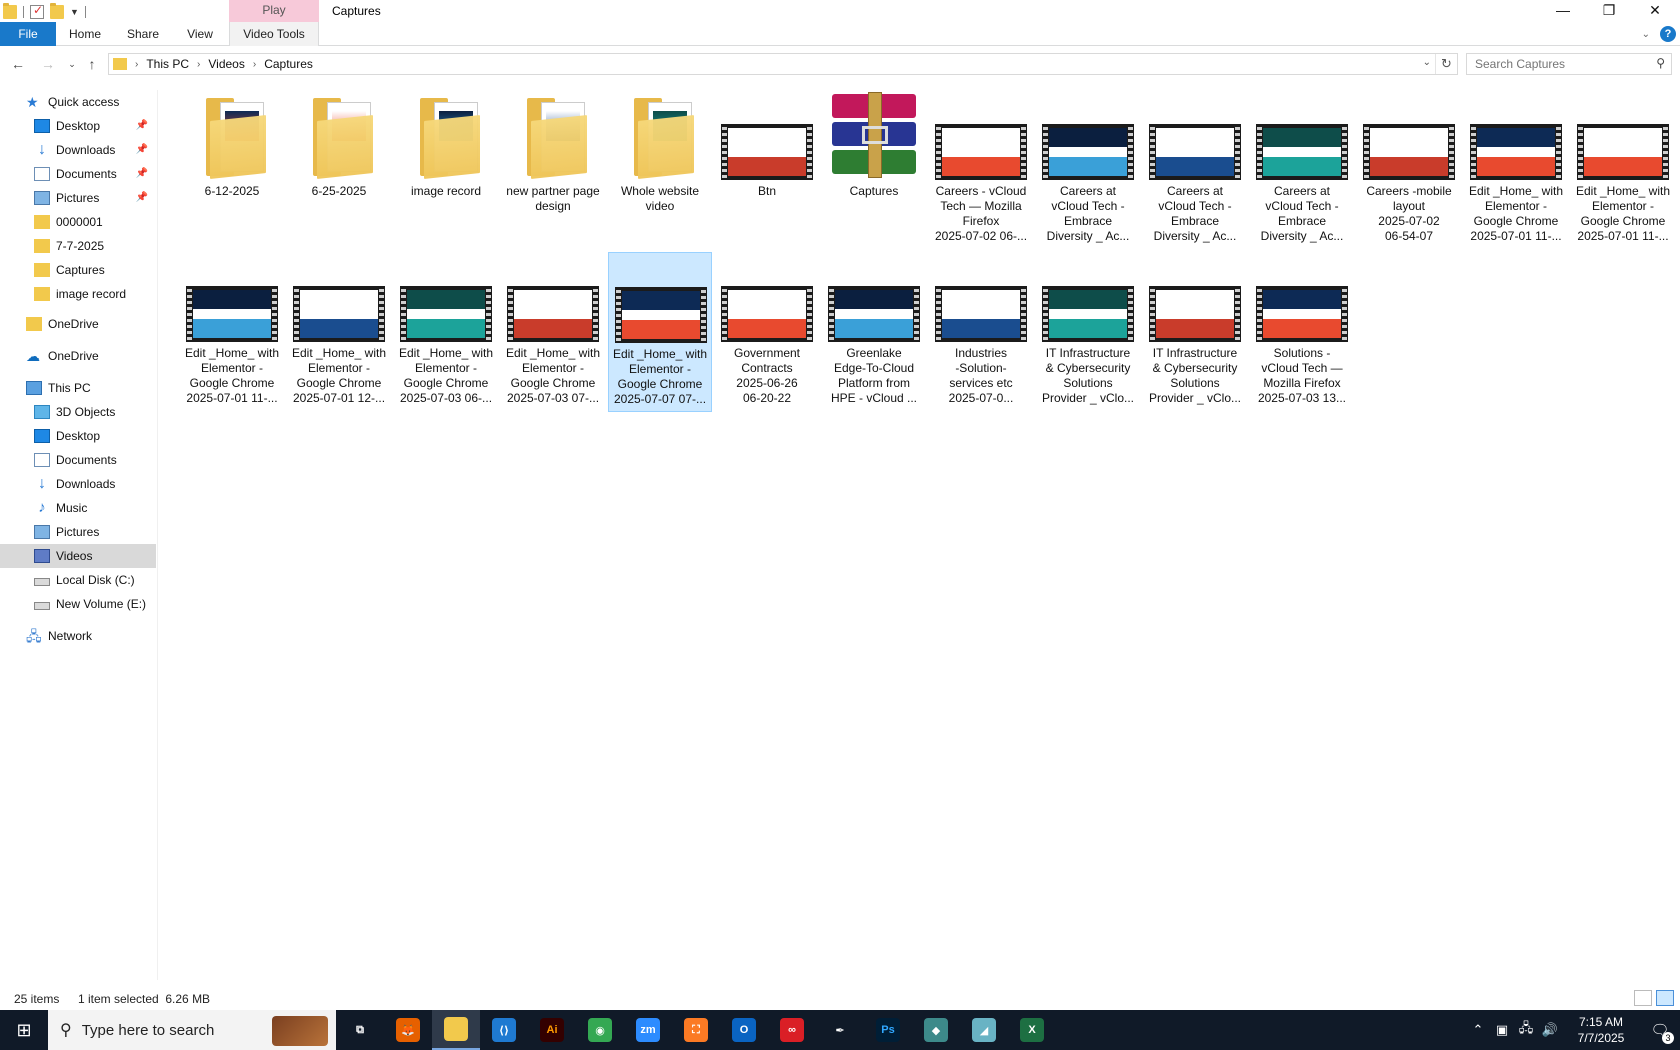  Describe the element at coordinates (456, 1030) in the screenshot. I see `taskbar-app-file-explorer` at that location.